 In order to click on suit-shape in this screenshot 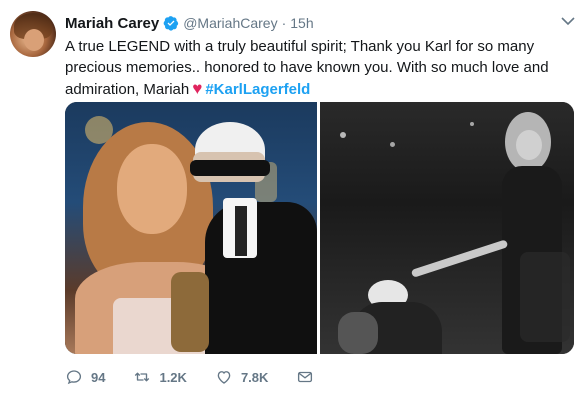, I will do `click(261, 278)`.